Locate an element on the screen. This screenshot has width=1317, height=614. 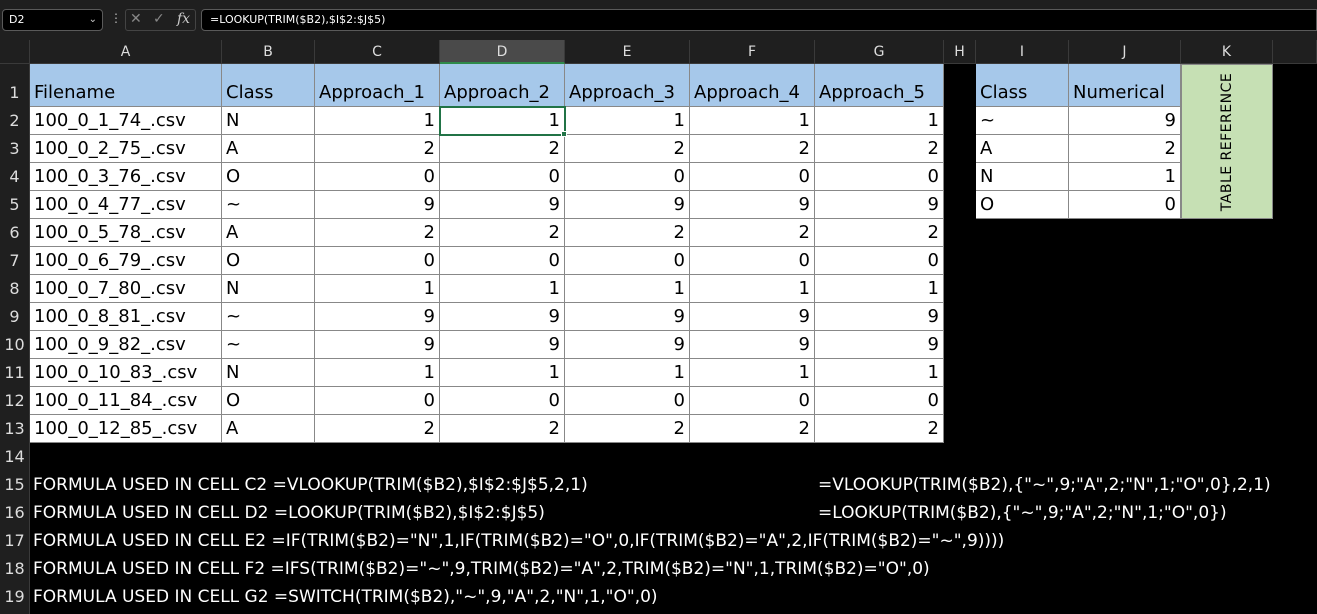
row-header-6: 6 is located at coordinates (15, 233).